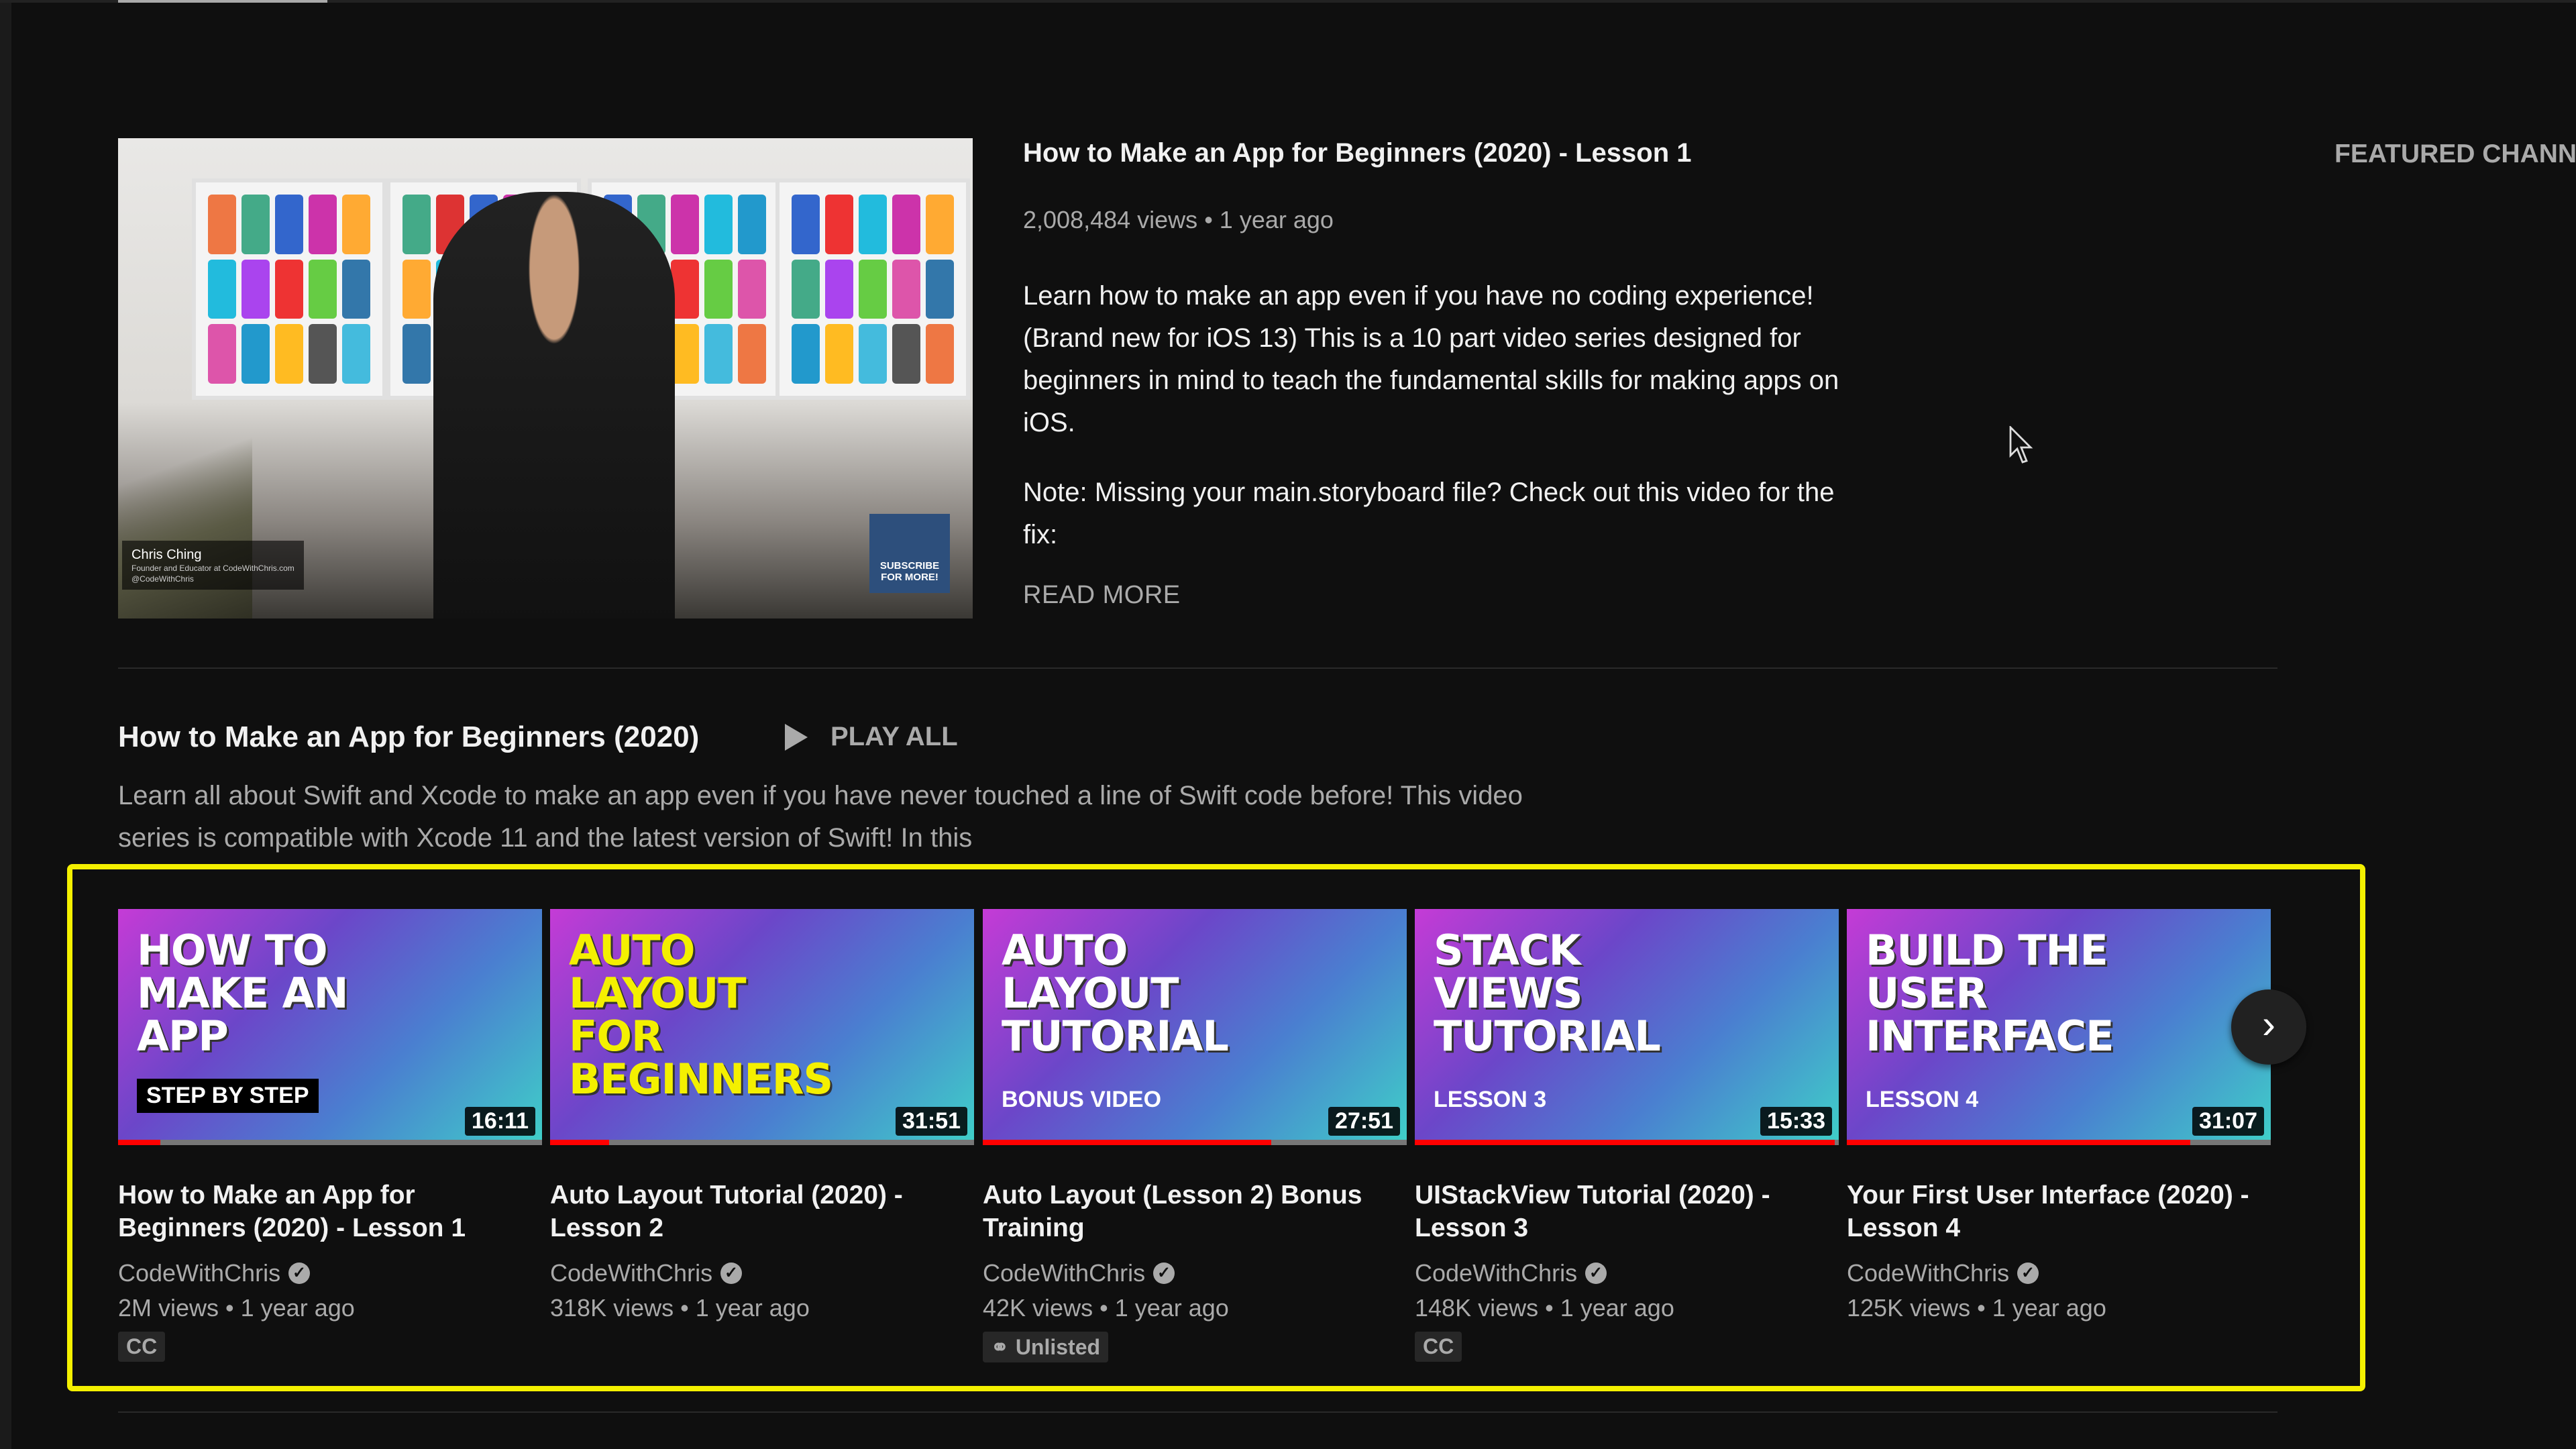 The width and height of the screenshot is (2576, 1449). What do you see at coordinates (909, 553) in the screenshot?
I see `subscribe-watermark: SUBSCRIBE FOR MORE!` at bounding box center [909, 553].